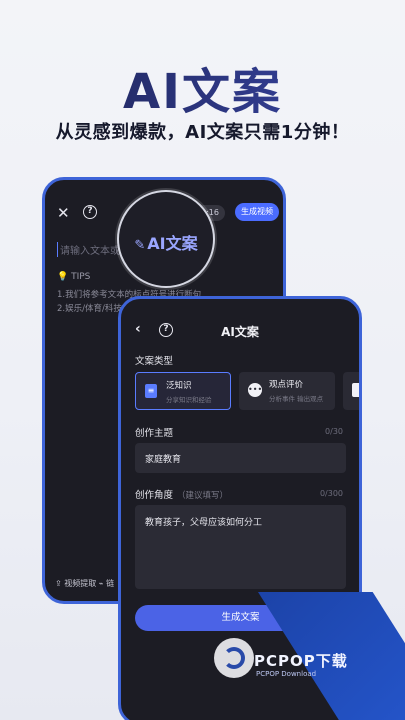 This screenshot has height=720, width=405. Describe the element at coordinates (179, 386) in the screenshot. I see `type-name: 泛知识` at that location.